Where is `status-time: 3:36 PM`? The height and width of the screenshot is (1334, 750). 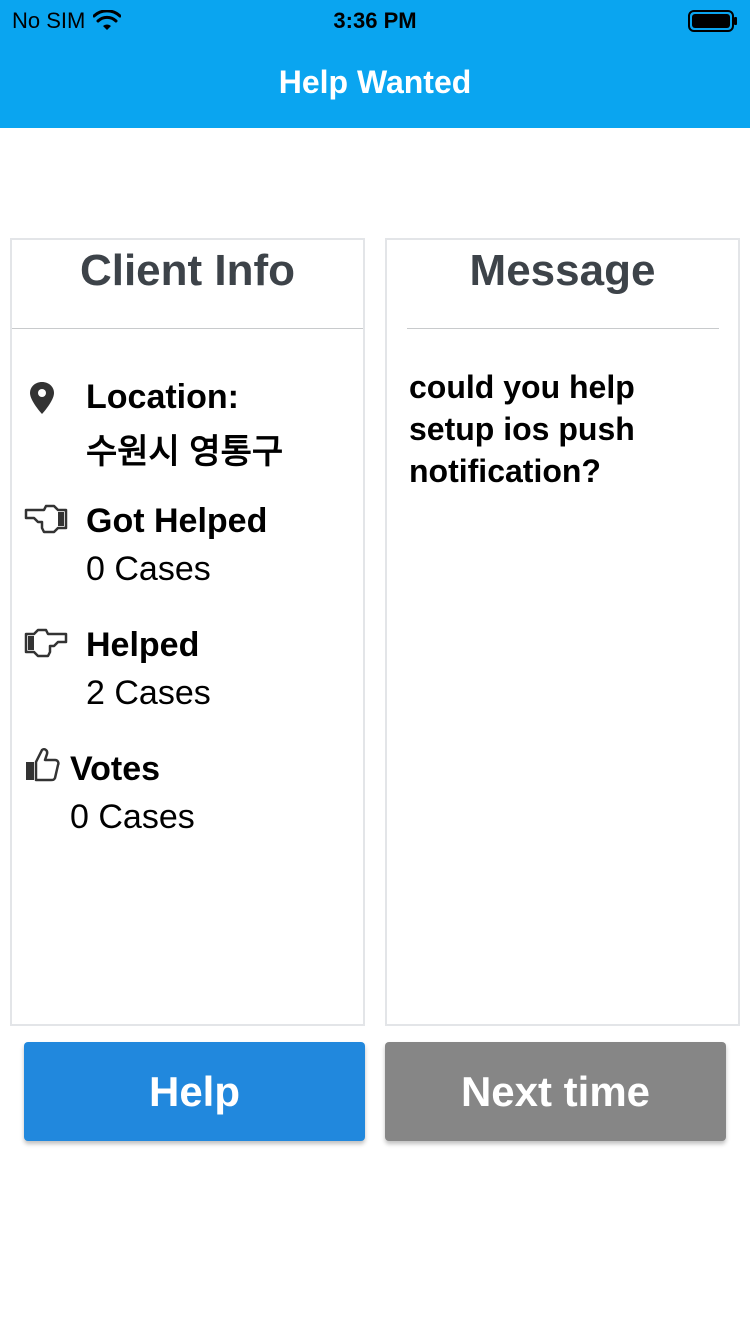
status-time: 3:36 PM is located at coordinates (375, 20).